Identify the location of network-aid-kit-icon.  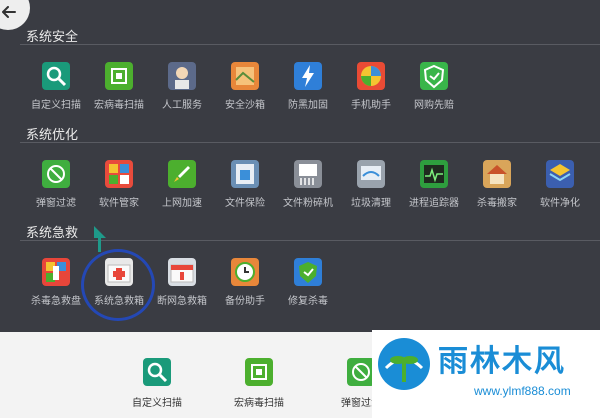
(182, 272).